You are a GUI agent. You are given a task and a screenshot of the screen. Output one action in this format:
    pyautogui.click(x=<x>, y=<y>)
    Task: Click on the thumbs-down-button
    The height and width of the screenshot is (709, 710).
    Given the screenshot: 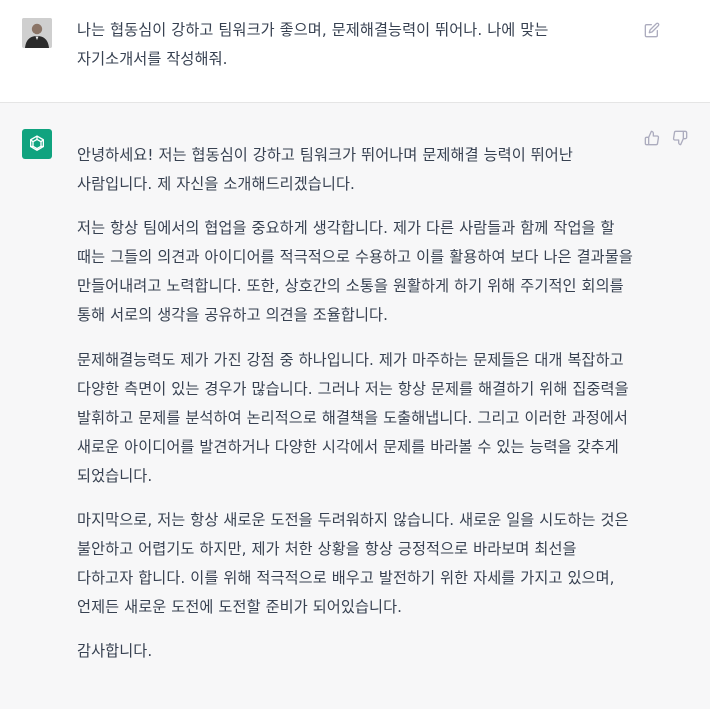 What is the action you would take?
    pyautogui.click(x=681, y=139)
    